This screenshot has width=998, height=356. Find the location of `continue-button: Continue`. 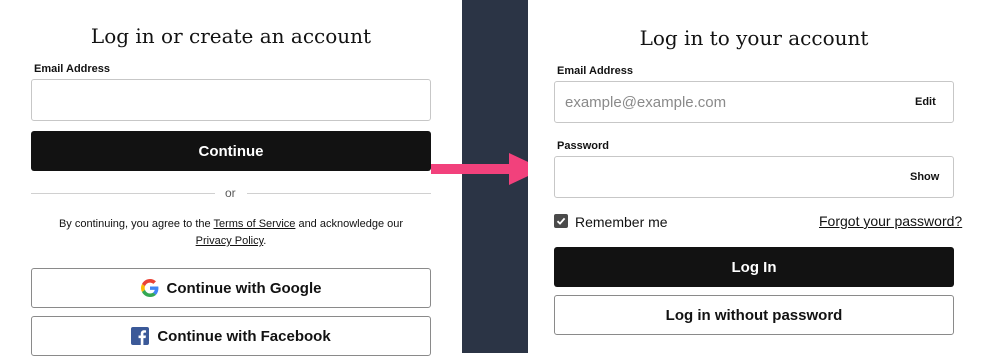

continue-button: Continue is located at coordinates (231, 151).